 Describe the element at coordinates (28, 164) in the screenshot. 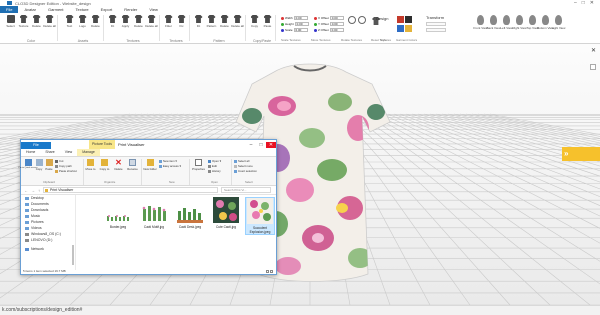

I see `pin-quick-access-button: Pin to Quick access` at that location.